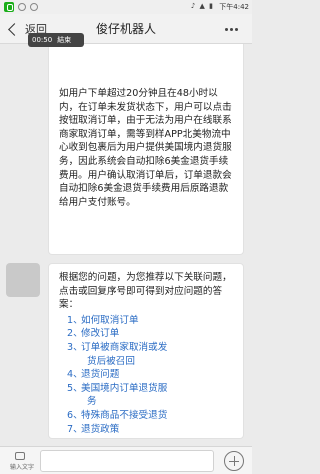 The height and width of the screenshot is (474, 320). I want to click on wechat-icon, so click(9, 7).